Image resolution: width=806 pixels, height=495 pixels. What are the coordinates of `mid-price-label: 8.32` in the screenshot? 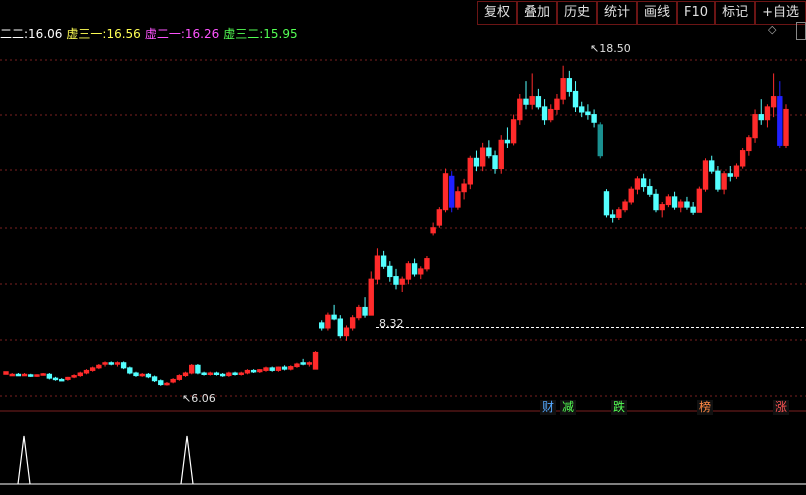 It's located at (391, 323).